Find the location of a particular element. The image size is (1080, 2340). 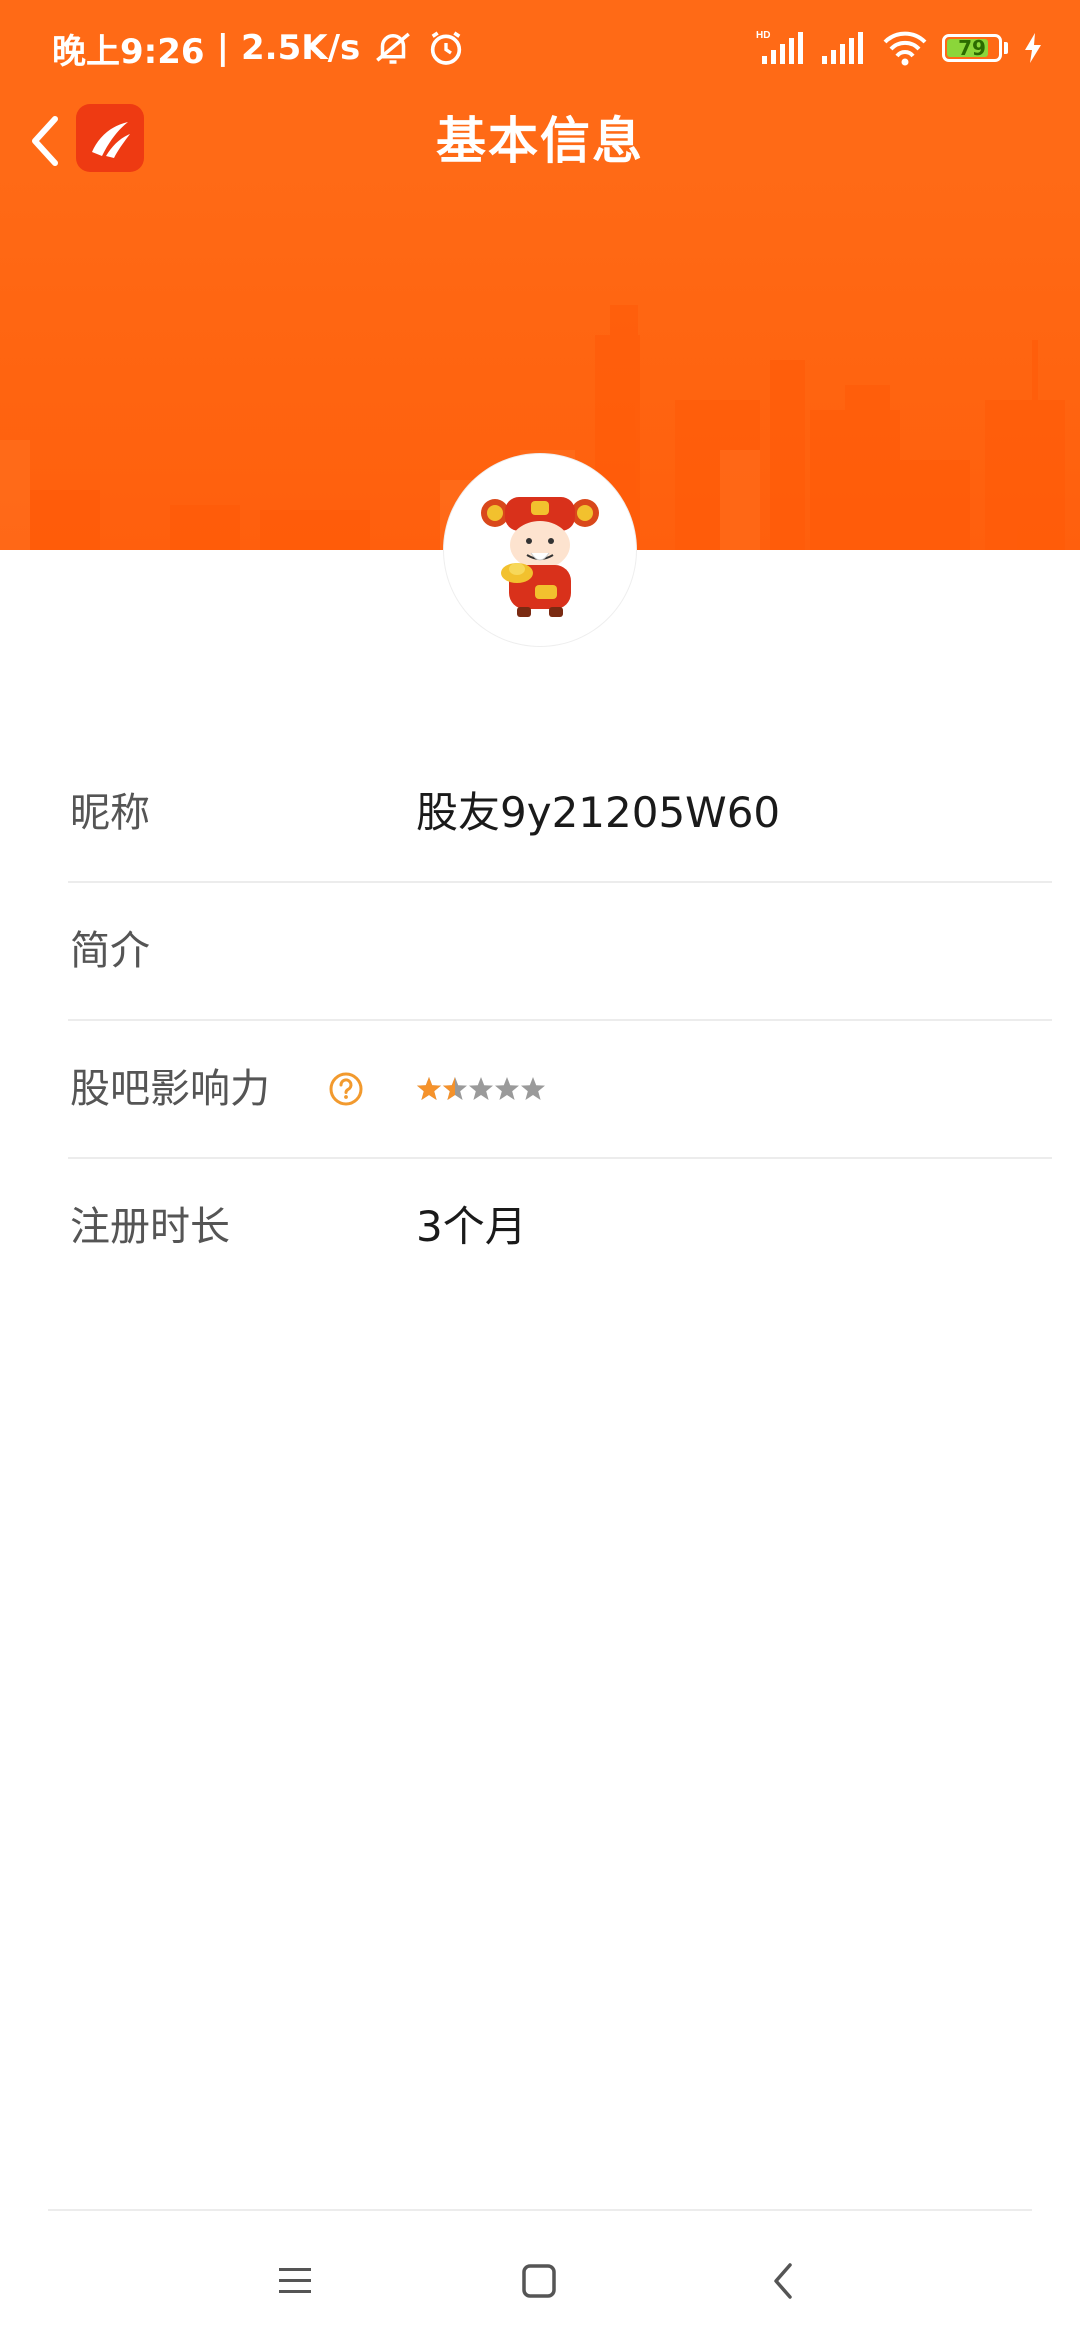

charging-icon is located at coordinates (1033, 48).